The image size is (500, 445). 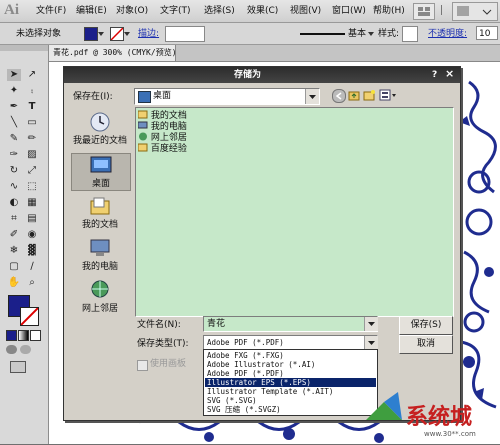 I want to click on place-my-computer: 我的电脑, so click(x=100, y=255).